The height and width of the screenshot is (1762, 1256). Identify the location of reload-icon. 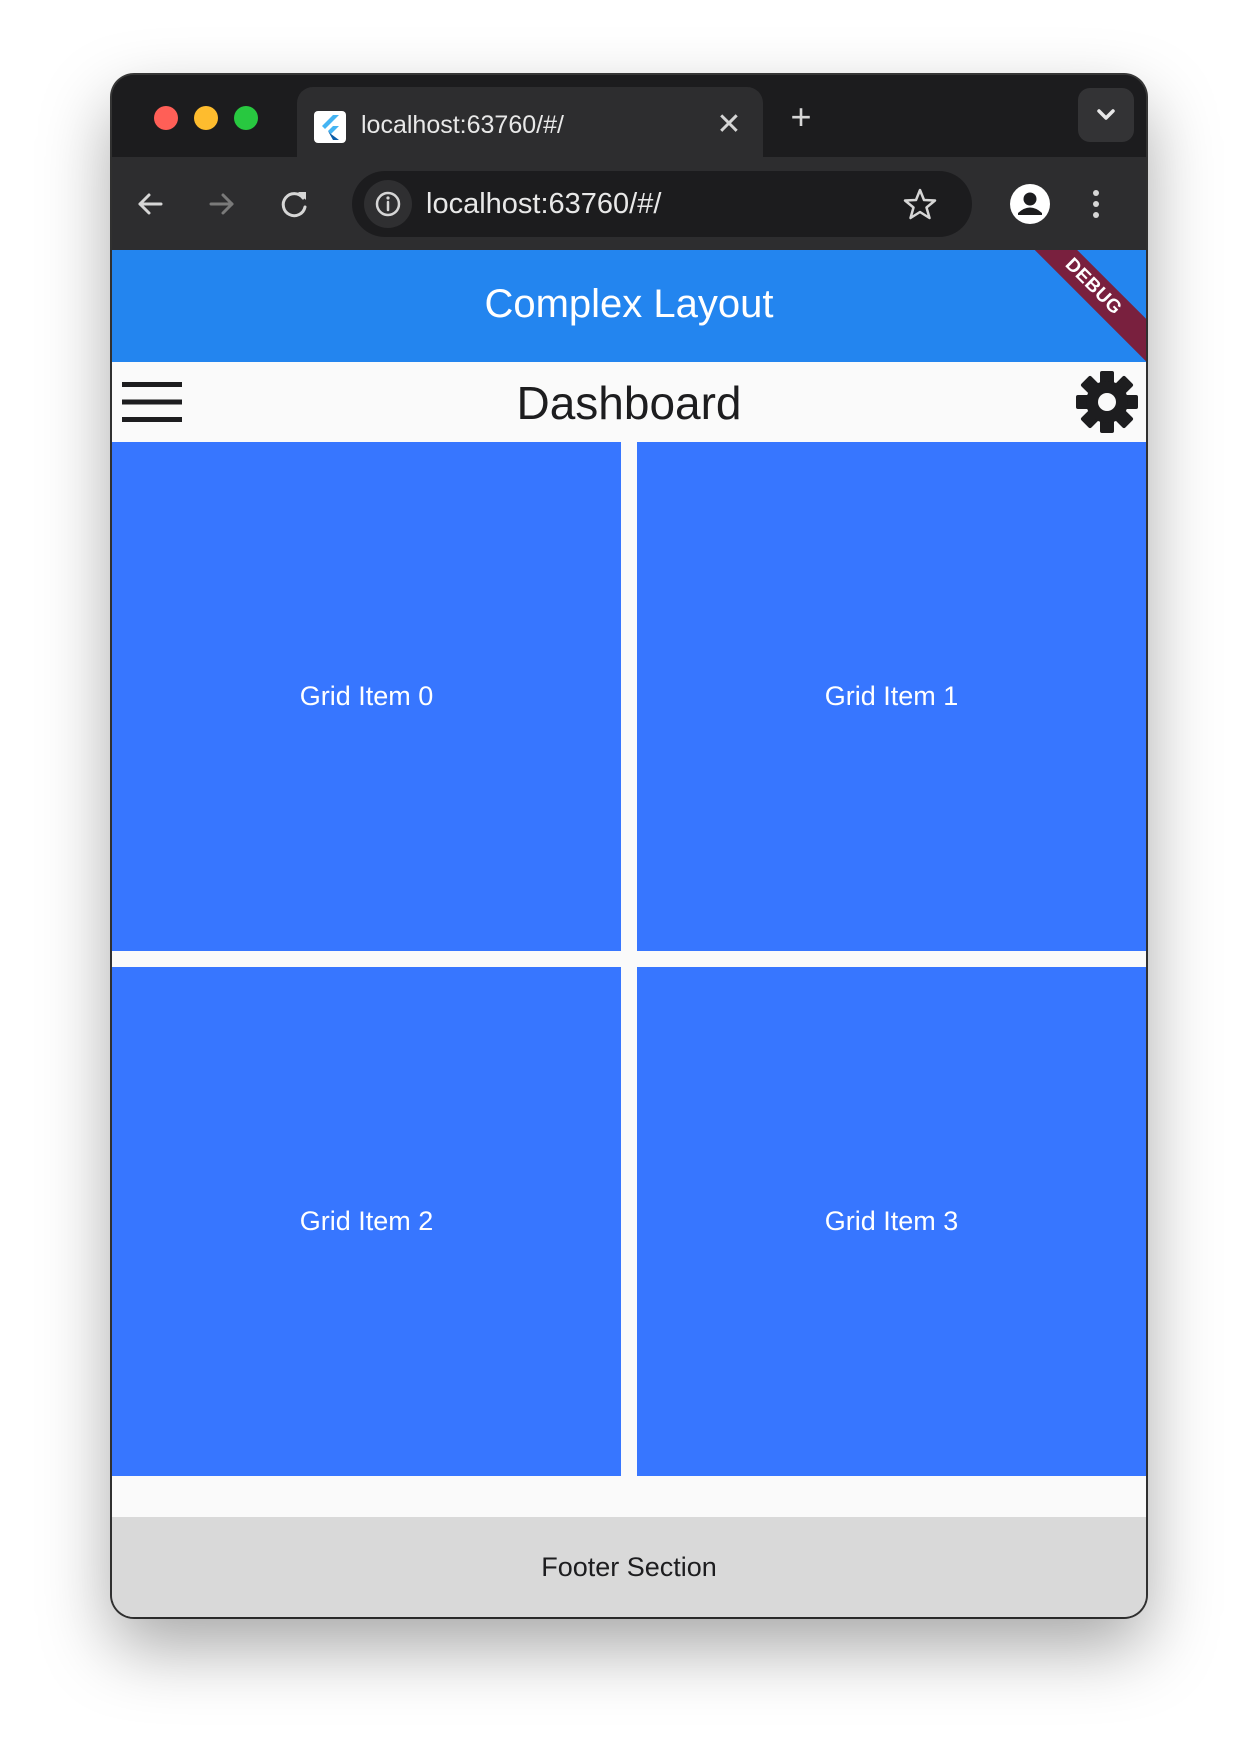
(294, 205).